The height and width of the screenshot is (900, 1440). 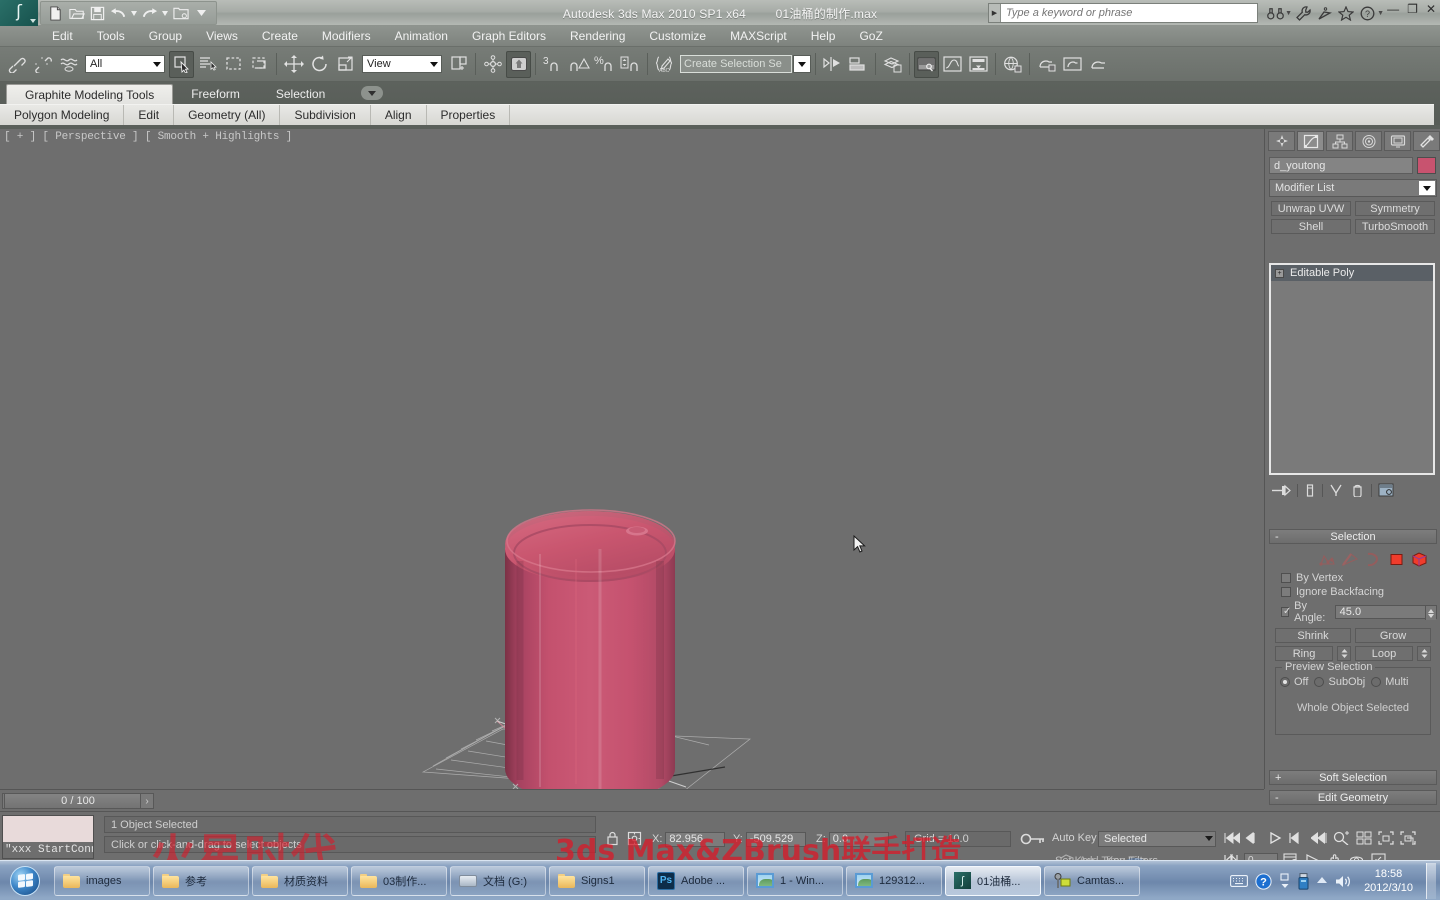 What do you see at coordinates (597, 880) in the screenshot?
I see `taskbar-item-signs1: Signs1` at bounding box center [597, 880].